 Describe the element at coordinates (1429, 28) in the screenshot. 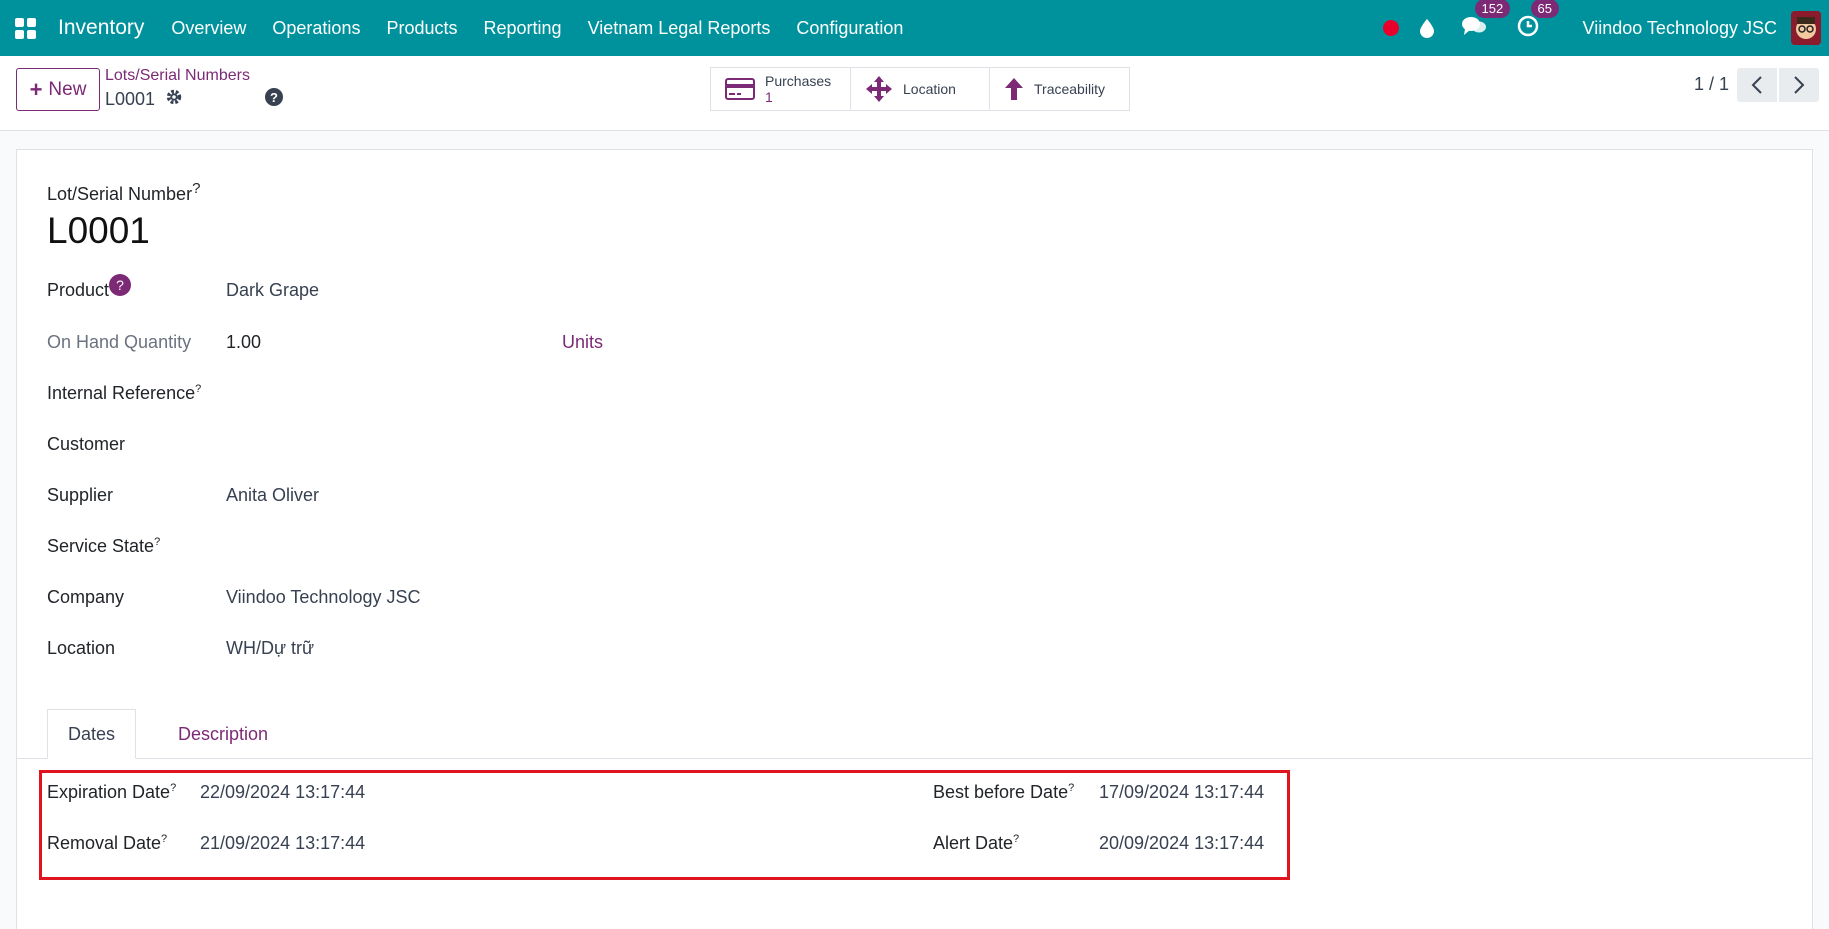

I see `drop-icon` at that location.